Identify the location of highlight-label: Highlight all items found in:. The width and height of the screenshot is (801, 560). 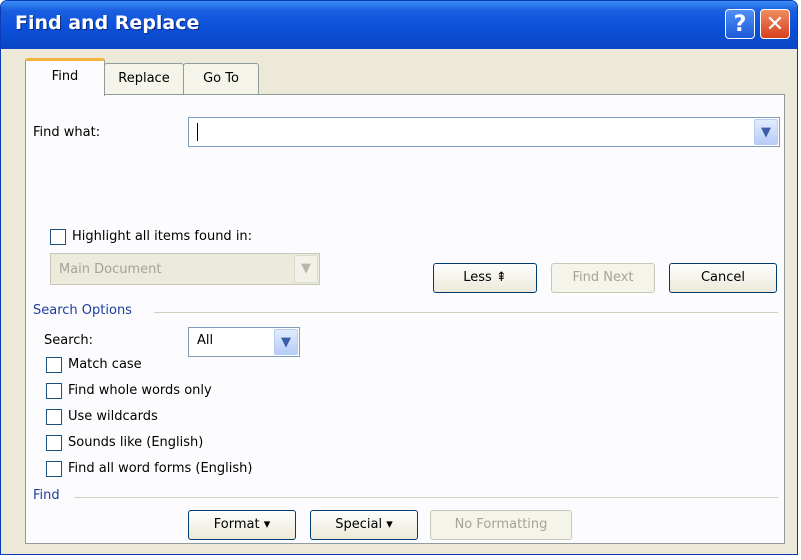
(162, 236).